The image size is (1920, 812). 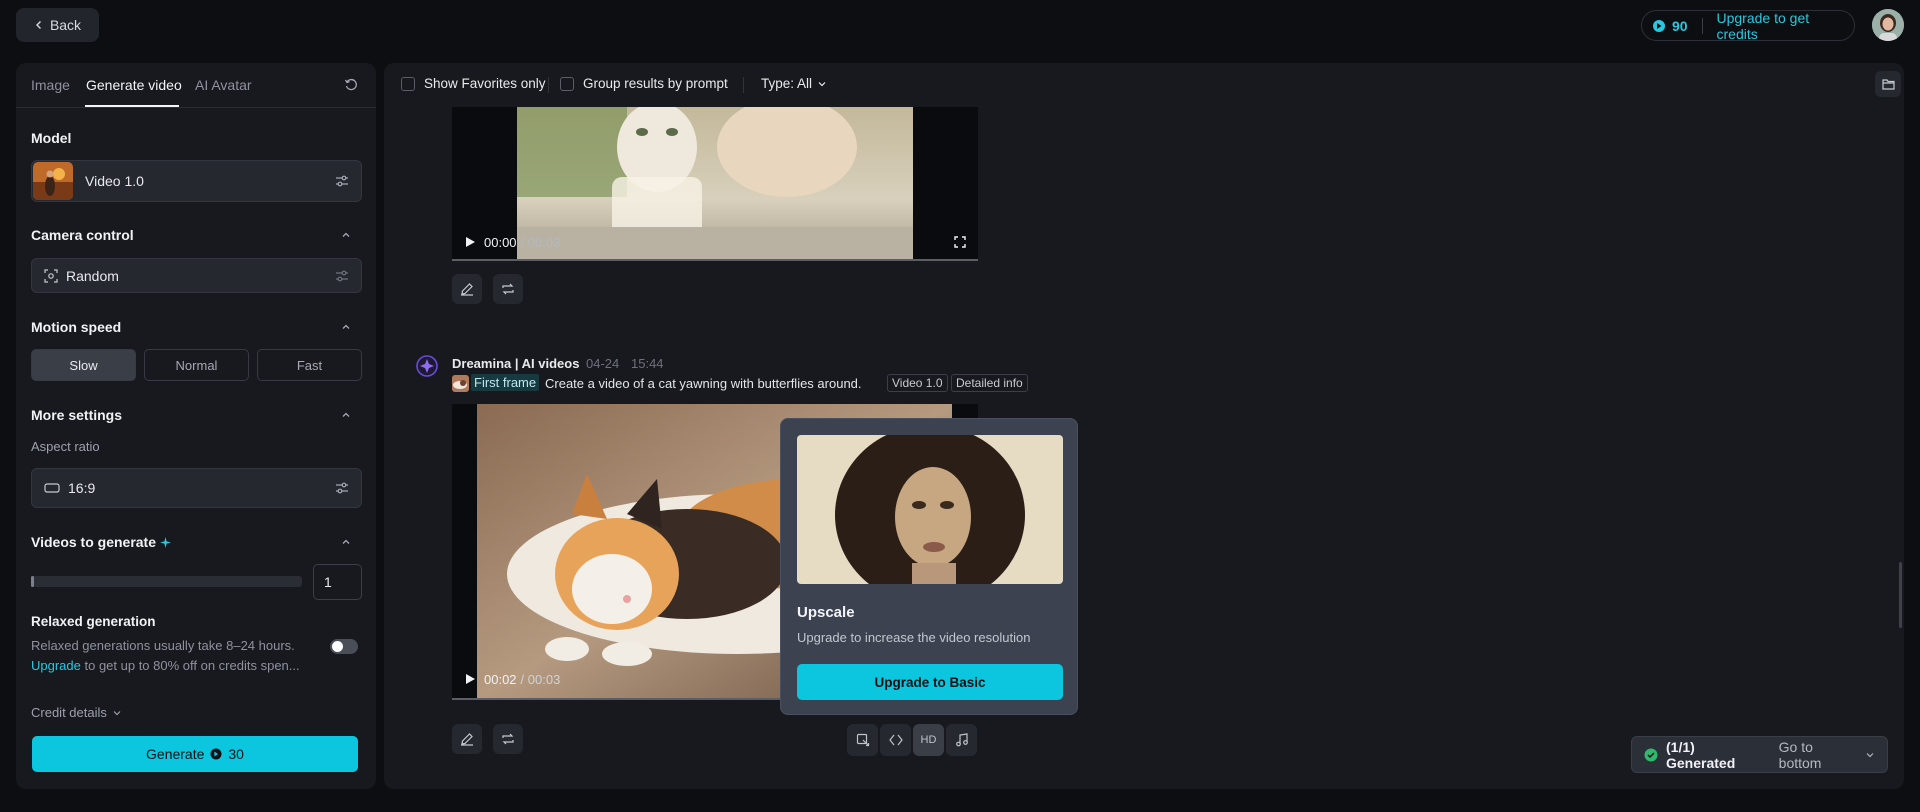 I want to click on model-select: Video 1.0, so click(x=196, y=181).